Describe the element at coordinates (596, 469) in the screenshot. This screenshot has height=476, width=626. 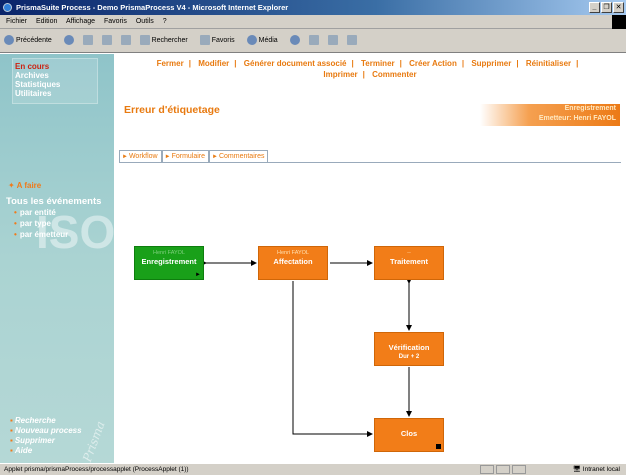
I see `security-zone: 🖥 Intranet local` at that location.